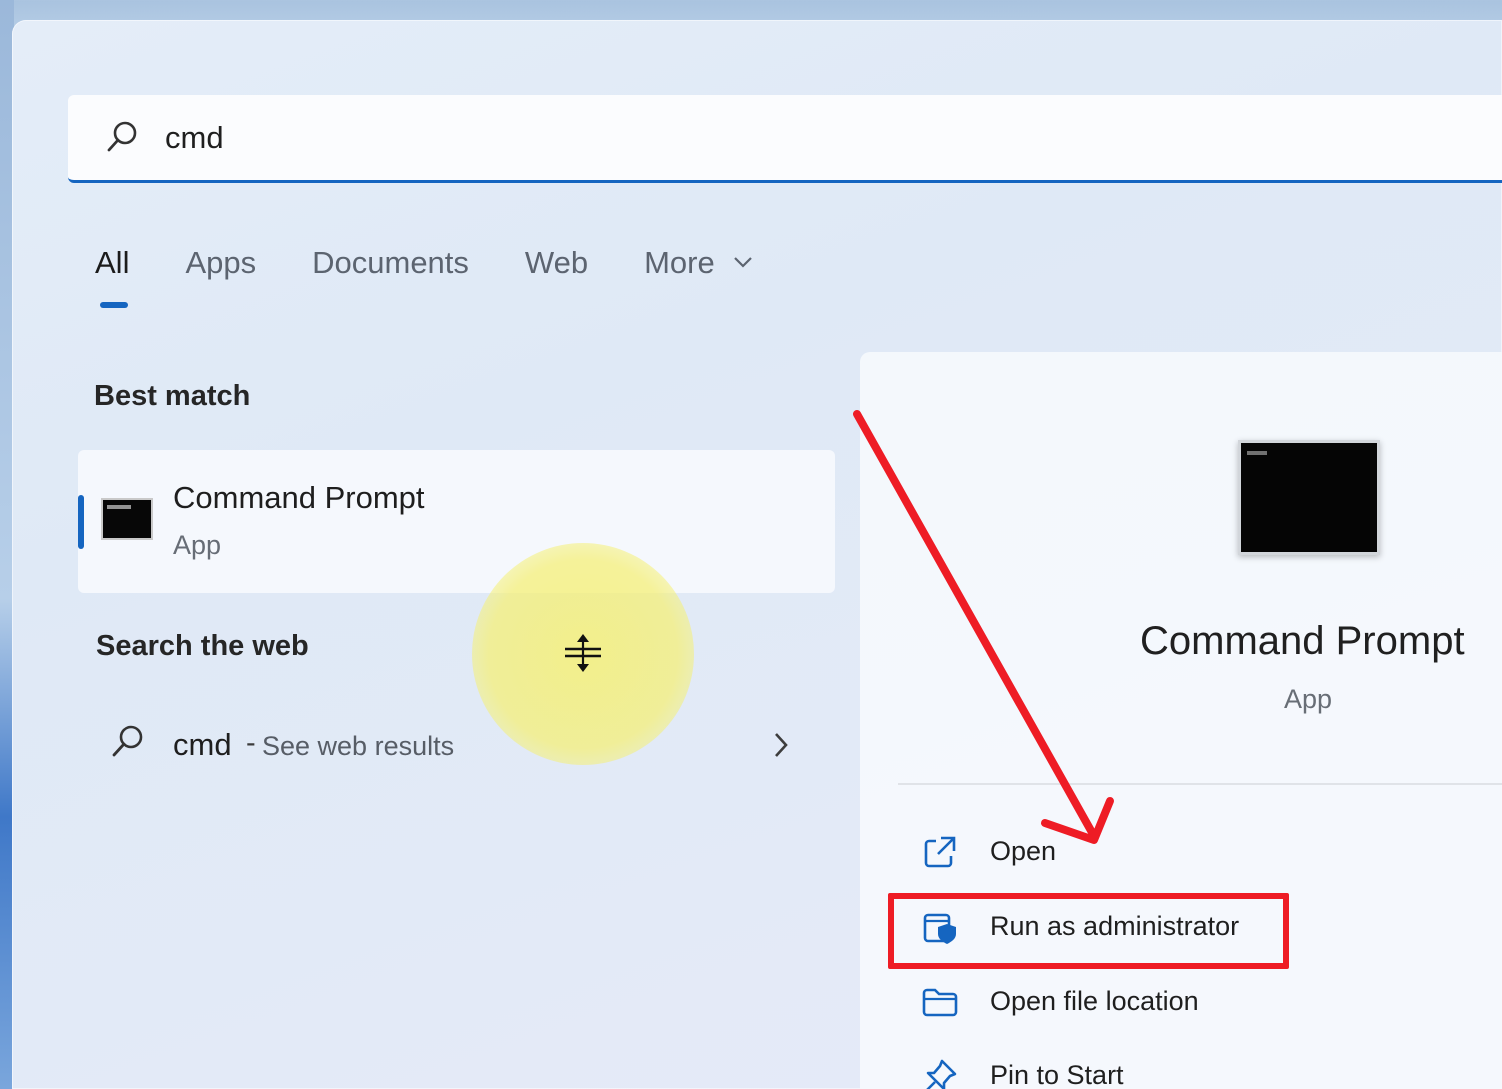  I want to click on best-match-result: Command Prompt App, so click(456, 521).